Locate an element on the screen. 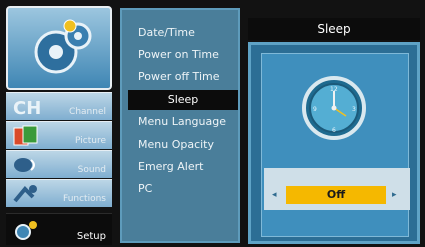 The height and width of the screenshot is (247, 425). svg-text: 3 is located at coordinates (354, 109).